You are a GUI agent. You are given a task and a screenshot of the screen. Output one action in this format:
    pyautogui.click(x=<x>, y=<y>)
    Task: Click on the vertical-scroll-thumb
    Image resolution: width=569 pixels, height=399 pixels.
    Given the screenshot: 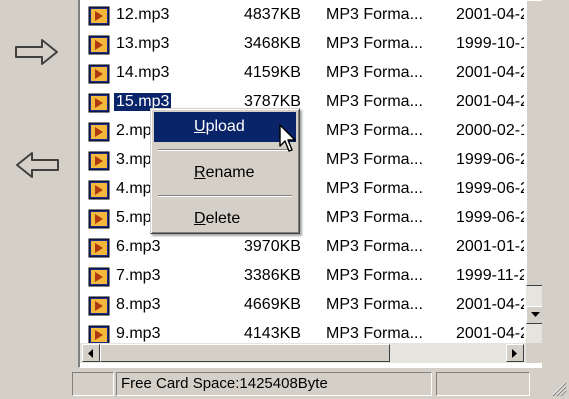 What is the action you would take?
    pyautogui.click(x=534, y=143)
    